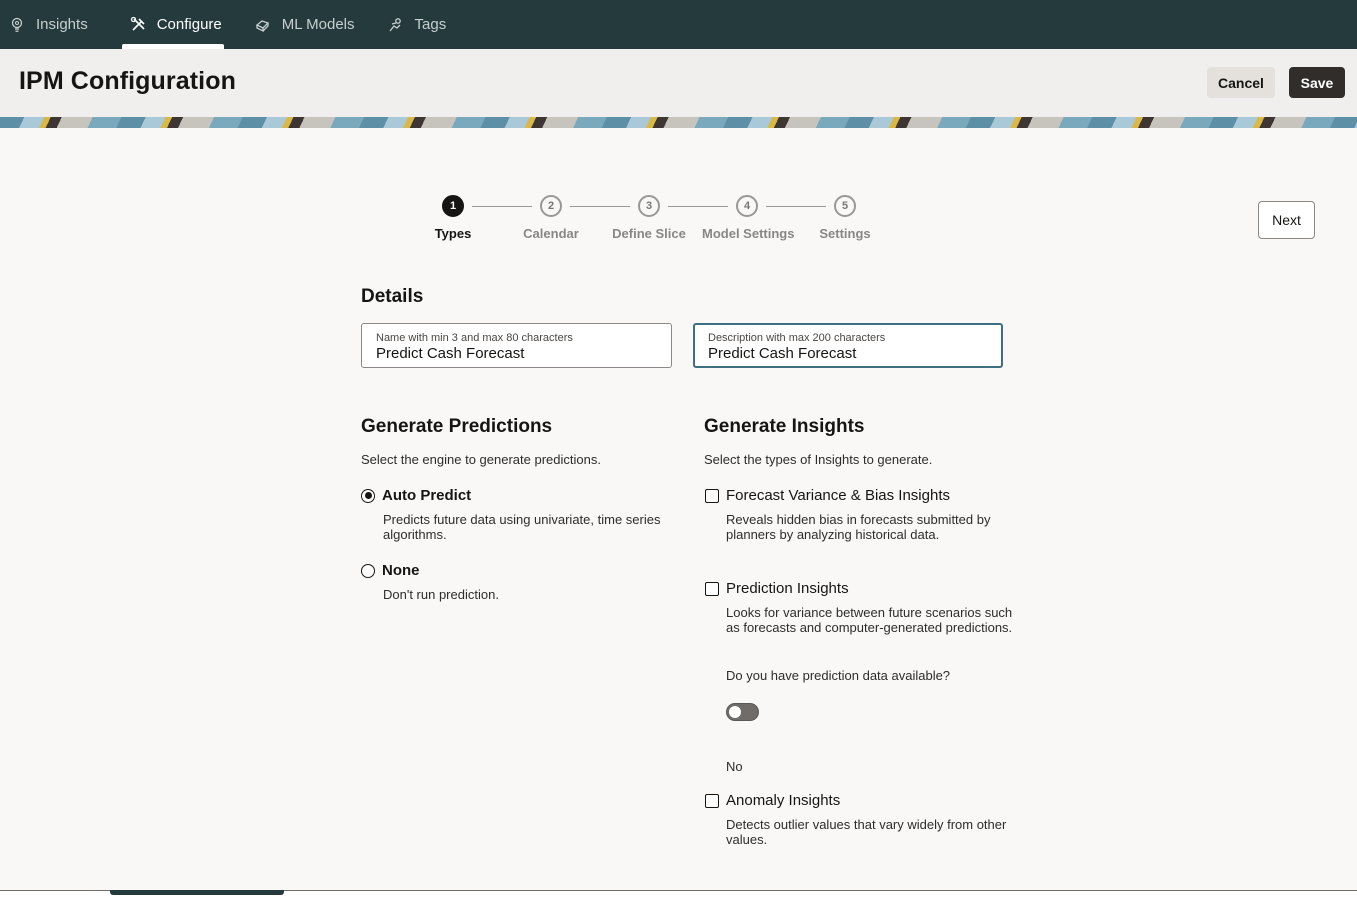 Image resolution: width=1357 pixels, height=902 pixels. I want to click on page-header: IPM Configuration Cancel Save, so click(678, 83).